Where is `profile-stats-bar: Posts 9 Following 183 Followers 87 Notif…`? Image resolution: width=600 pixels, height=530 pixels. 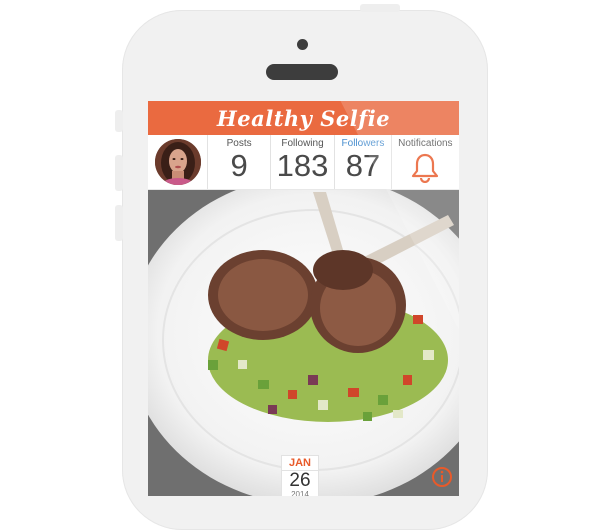
profile-stats-bar: Posts 9 Following 183 Followers 87 Notif… is located at coordinates (303, 162).